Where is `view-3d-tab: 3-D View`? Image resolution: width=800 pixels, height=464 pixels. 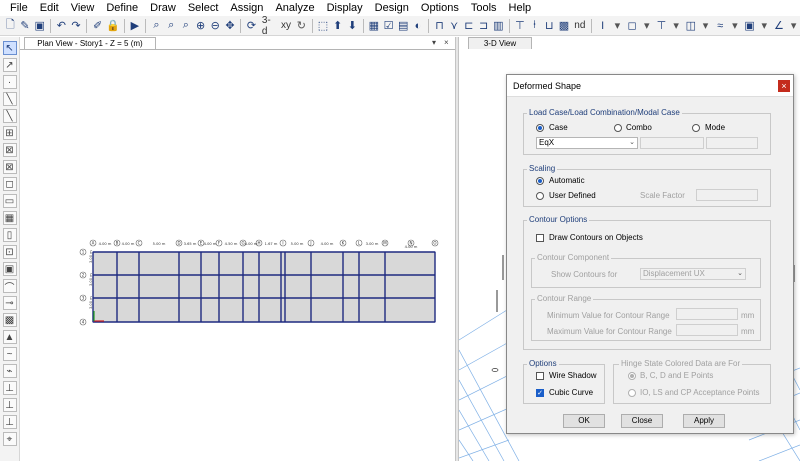 view-3d-tab: 3-D View is located at coordinates (500, 43).